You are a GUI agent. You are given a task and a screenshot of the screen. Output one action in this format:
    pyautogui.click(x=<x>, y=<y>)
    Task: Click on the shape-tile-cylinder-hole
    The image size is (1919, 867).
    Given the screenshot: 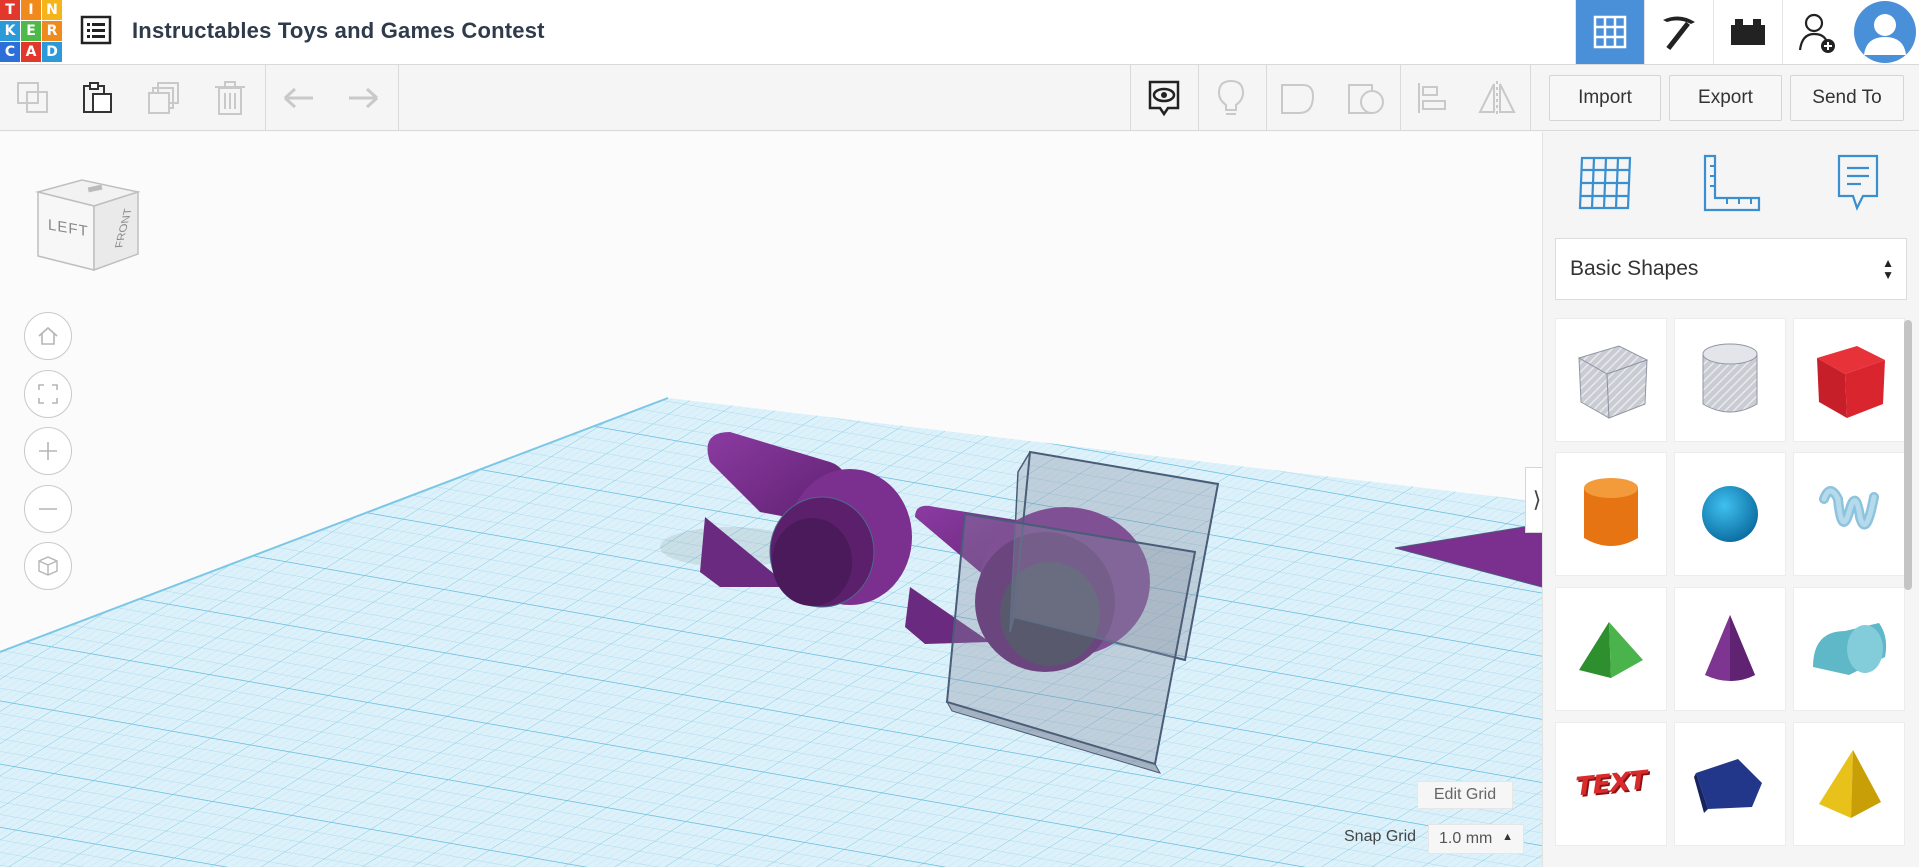 What is the action you would take?
    pyautogui.click(x=1730, y=380)
    